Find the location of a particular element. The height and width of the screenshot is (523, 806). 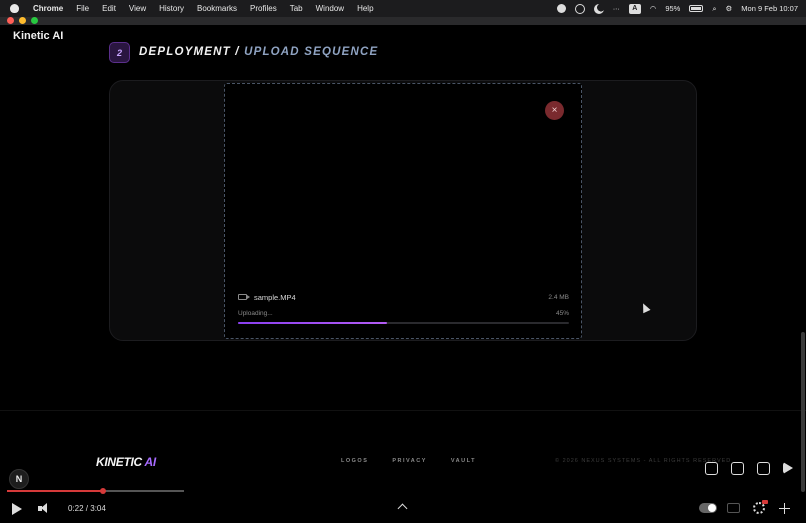

page-scrollbar is located at coordinates (803, 412).